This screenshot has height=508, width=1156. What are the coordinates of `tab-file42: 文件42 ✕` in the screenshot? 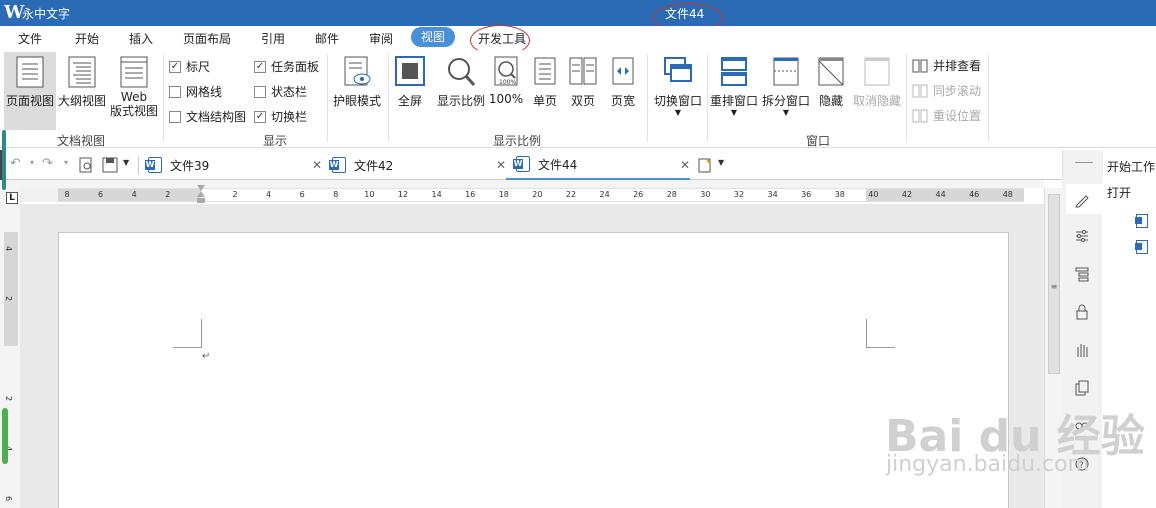 It's located at (417, 165).